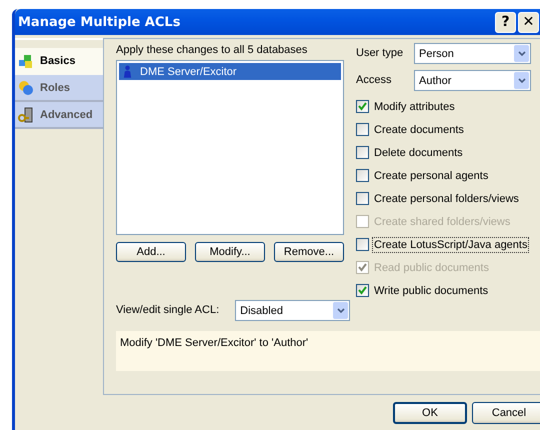 The width and height of the screenshot is (540, 430). What do you see at coordinates (472, 80) in the screenshot?
I see `access-dropdown: Author` at bounding box center [472, 80].